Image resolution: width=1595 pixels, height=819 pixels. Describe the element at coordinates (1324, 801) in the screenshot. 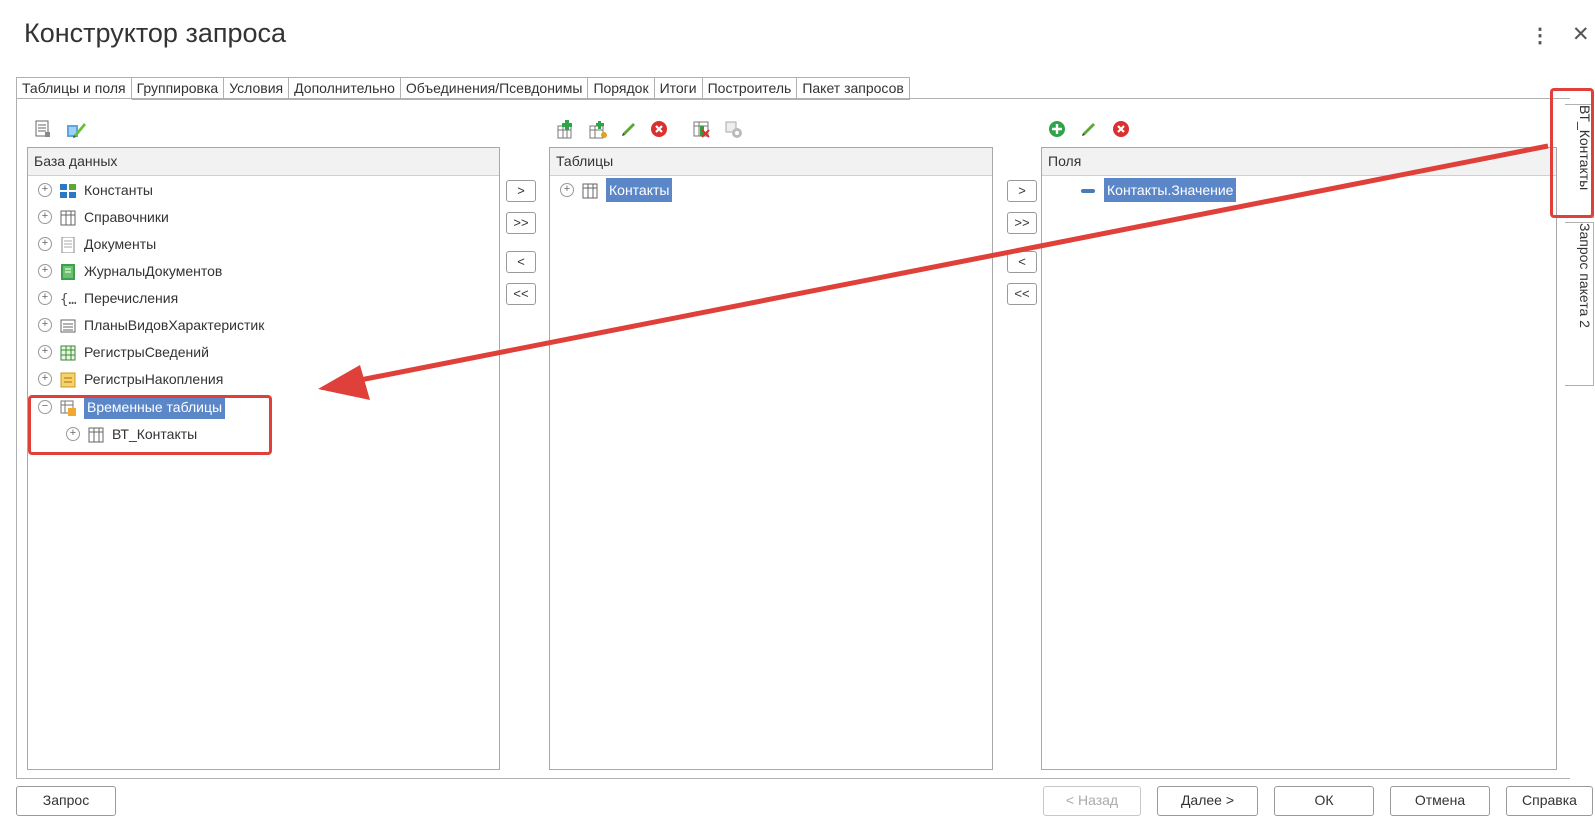

I see `ok-button: ОК` at that location.